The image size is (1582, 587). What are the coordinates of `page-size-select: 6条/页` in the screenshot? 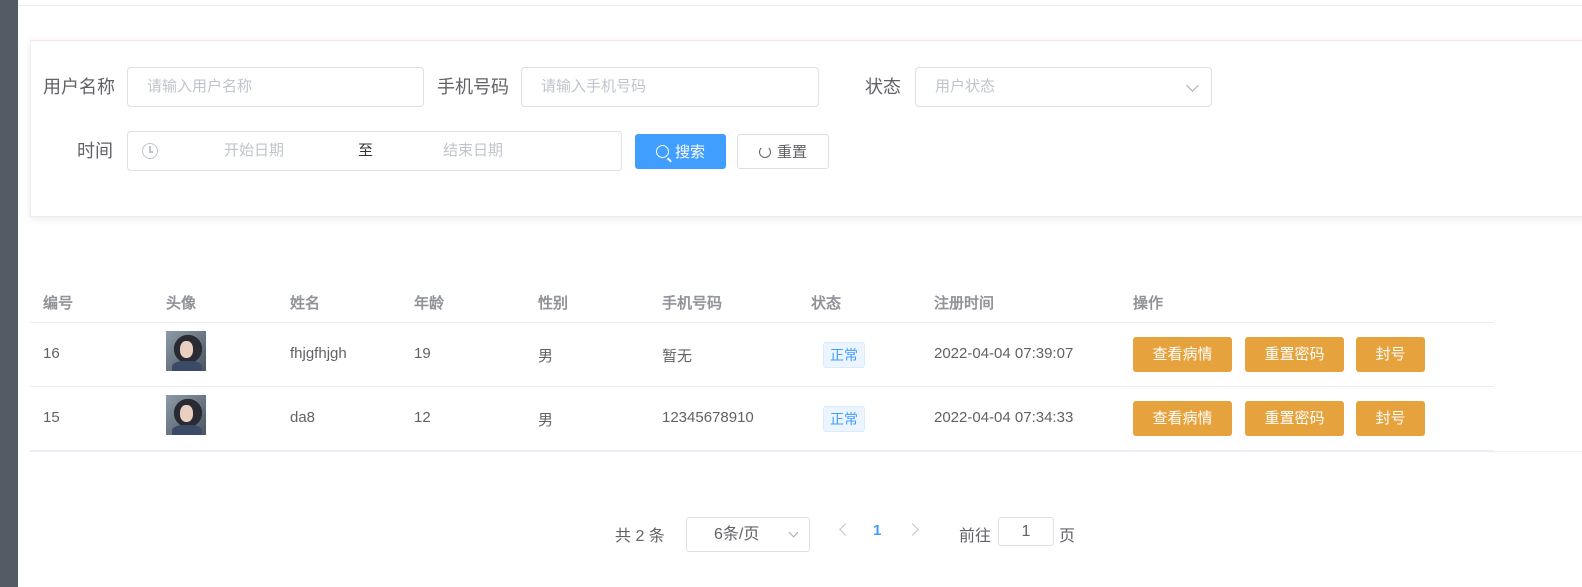 It's located at (748, 534).